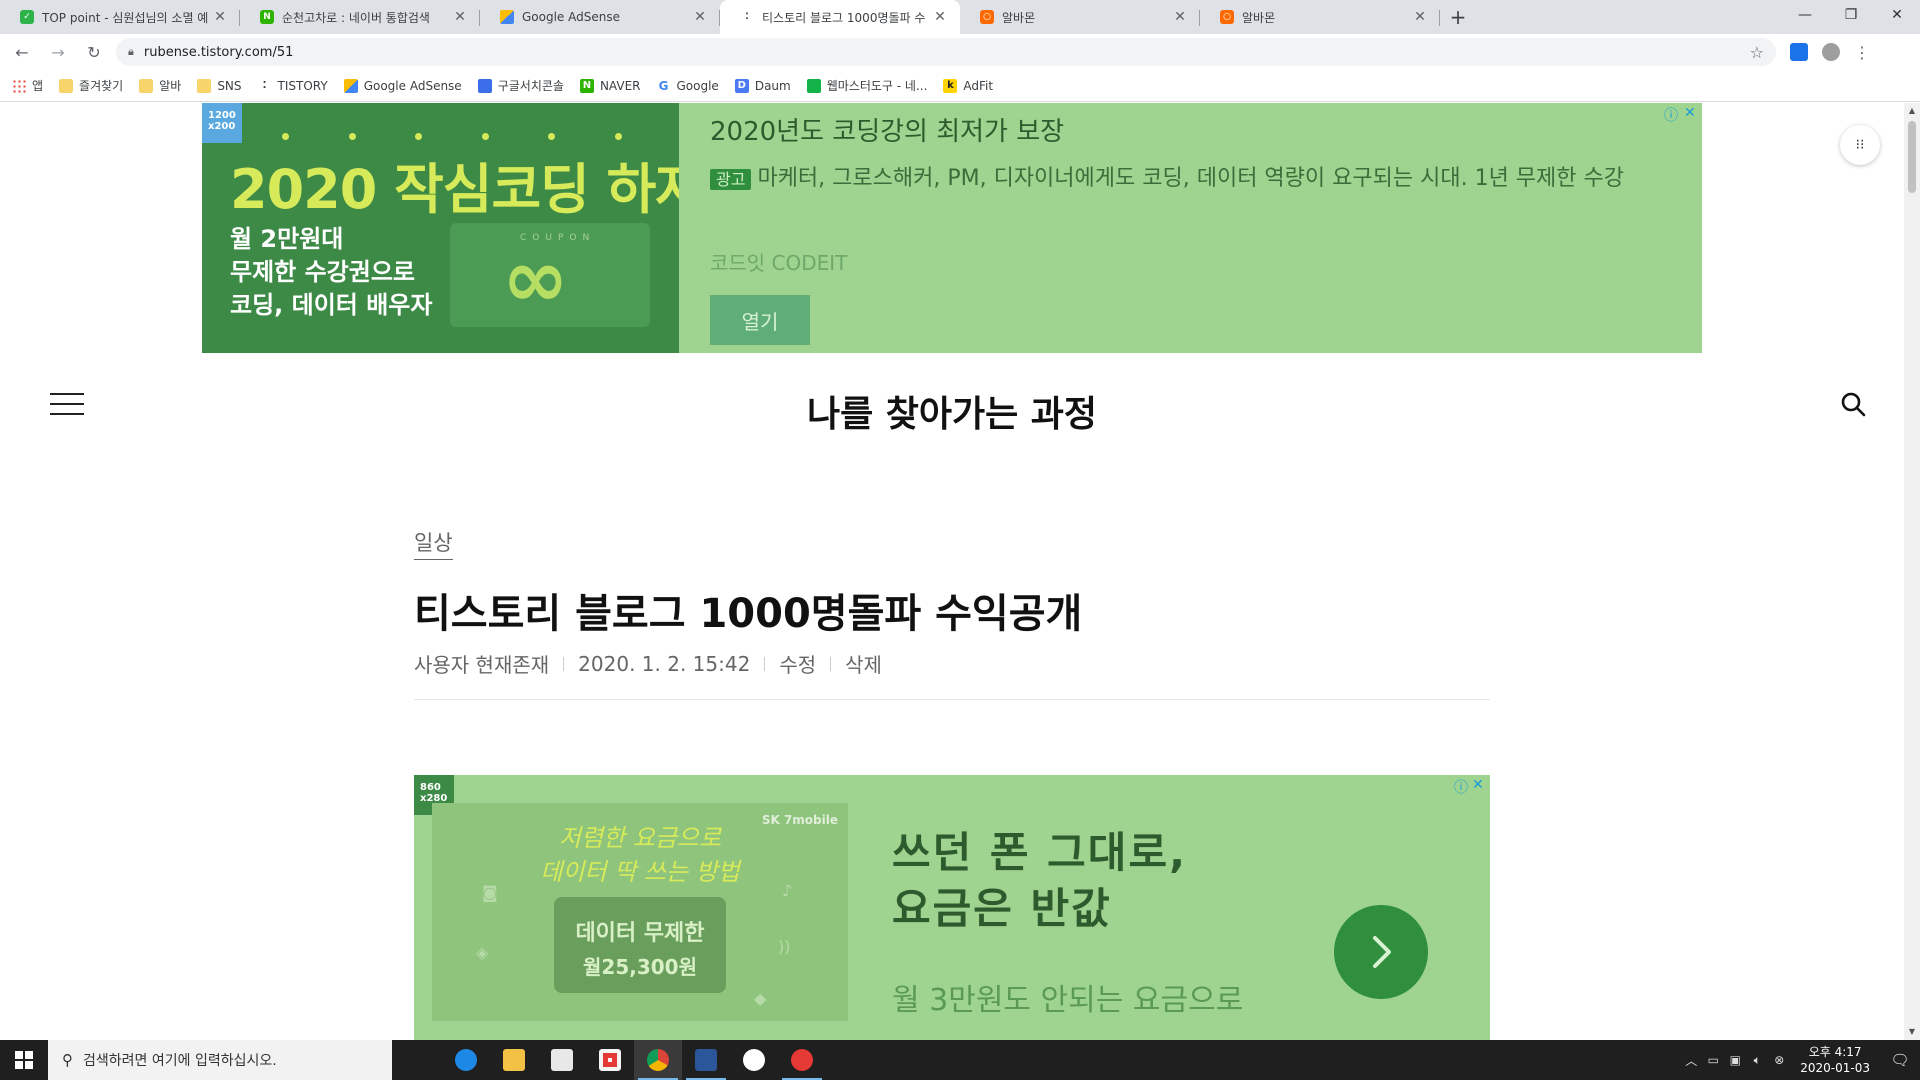  I want to click on tistory-icon: ⁚, so click(747, 17).